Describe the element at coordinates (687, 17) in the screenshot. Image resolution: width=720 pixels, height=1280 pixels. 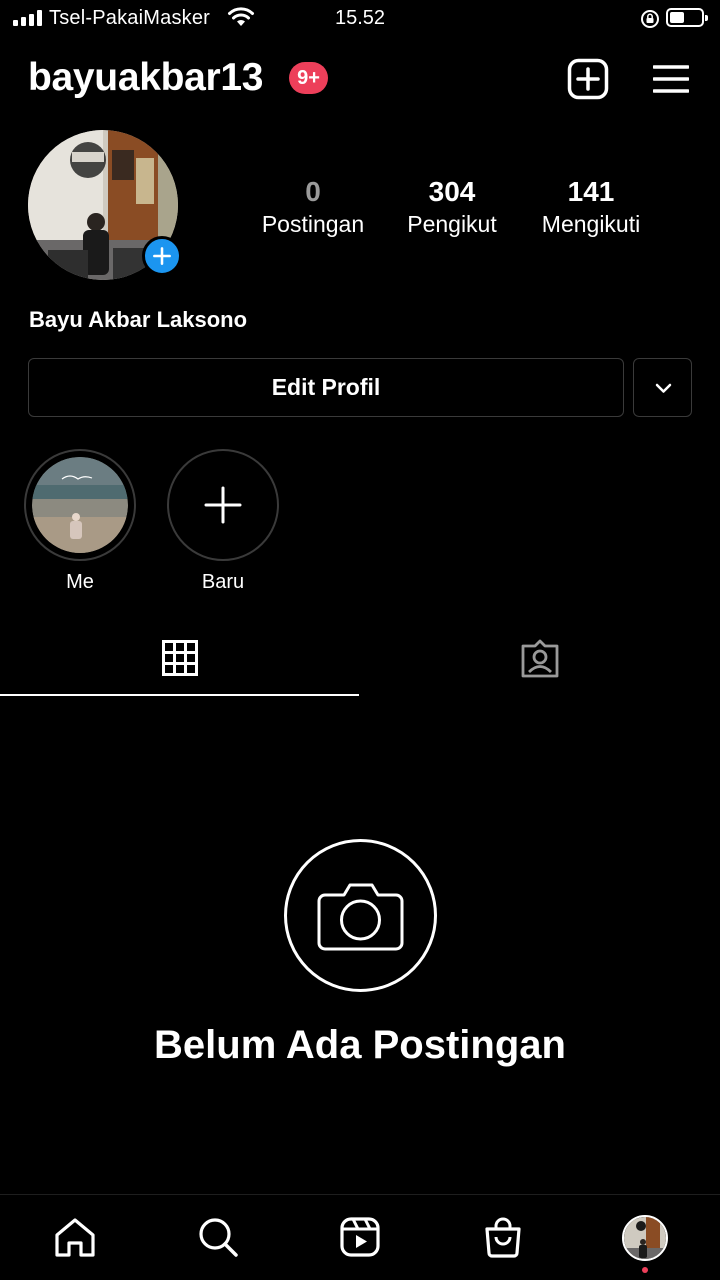
I see `battery-icon` at that location.